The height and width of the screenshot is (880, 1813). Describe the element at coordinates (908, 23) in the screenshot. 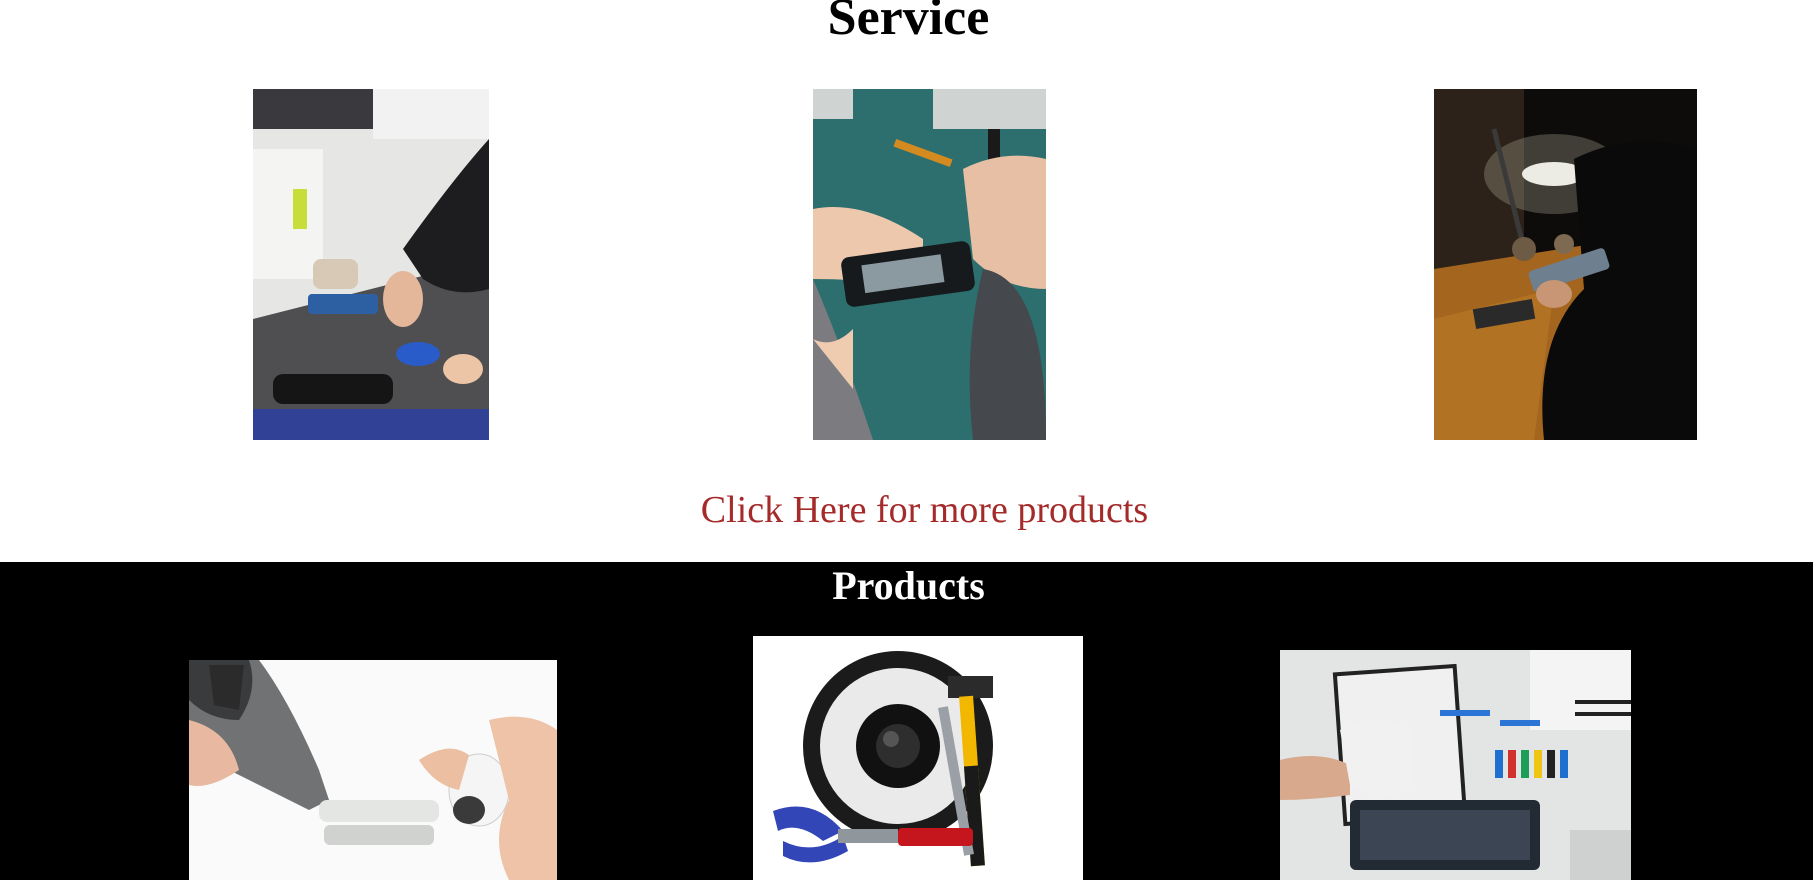

I see `service-heading: Service` at that location.